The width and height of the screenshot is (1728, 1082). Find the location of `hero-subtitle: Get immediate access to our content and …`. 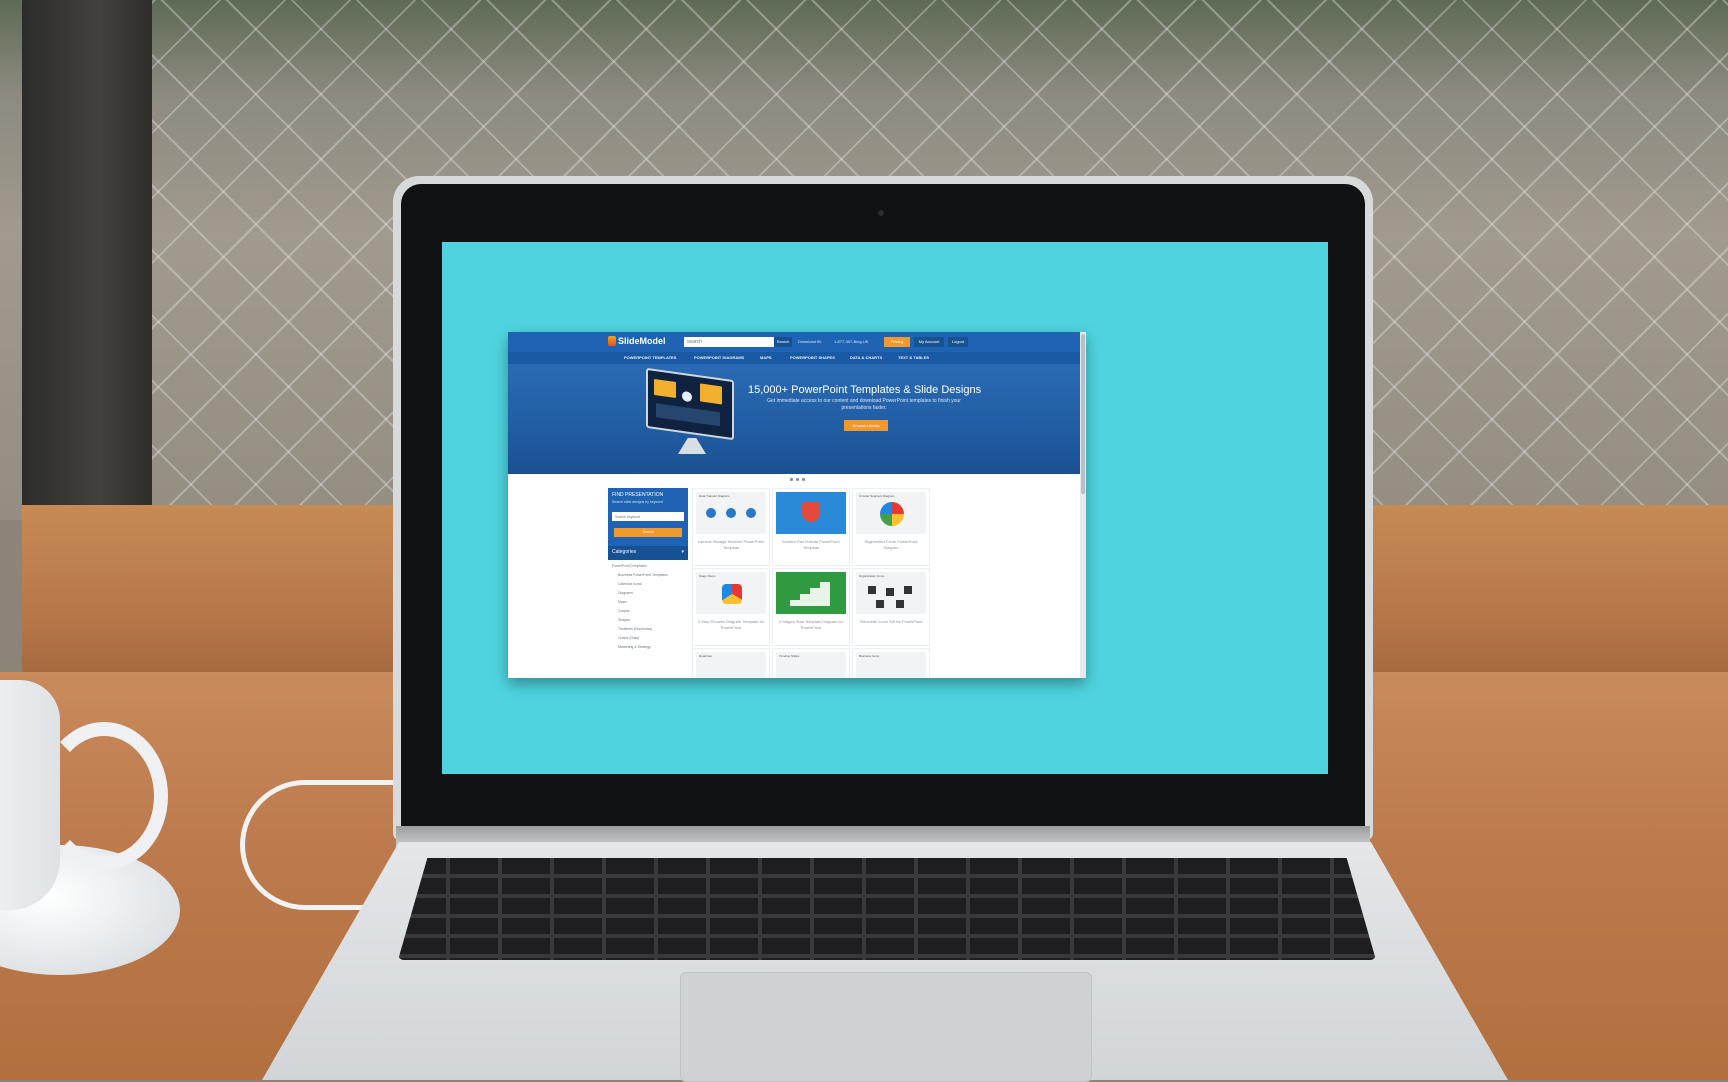

hero-subtitle: Get immediate access to our content and … is located at coordinates (864, 404).